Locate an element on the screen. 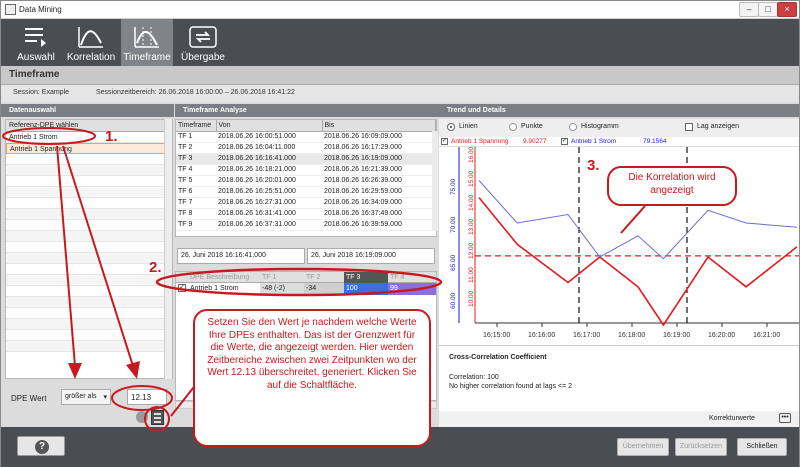 Image resolution: width=800 pixels, height=468 pixels. gear-icon is located at coordinates (142, 417).